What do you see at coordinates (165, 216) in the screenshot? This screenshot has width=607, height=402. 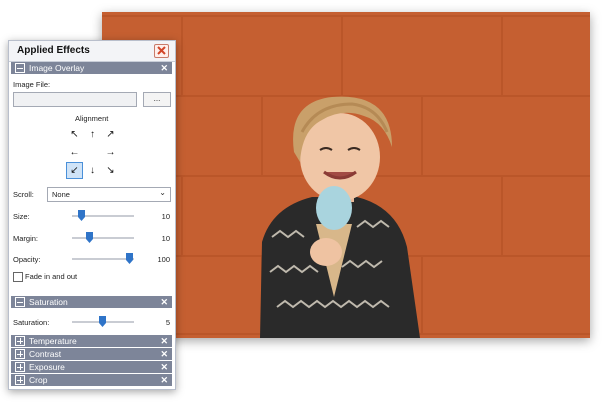 I see `size-value: 10` at bounding box center [165, 216].